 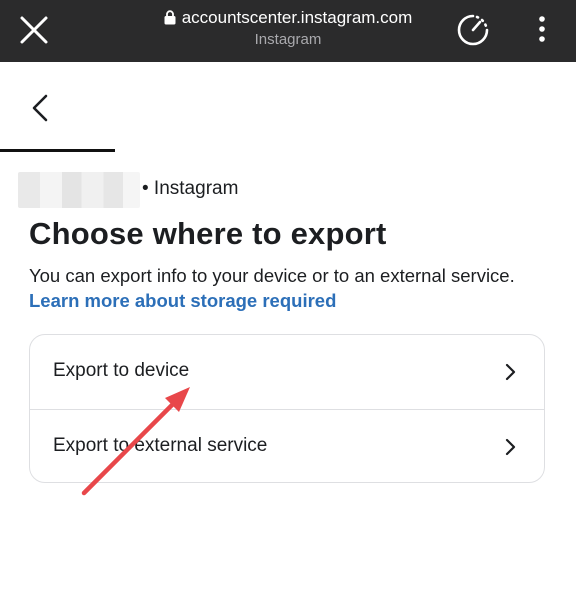 I want to click on back-button, so click(x=41, y=108).